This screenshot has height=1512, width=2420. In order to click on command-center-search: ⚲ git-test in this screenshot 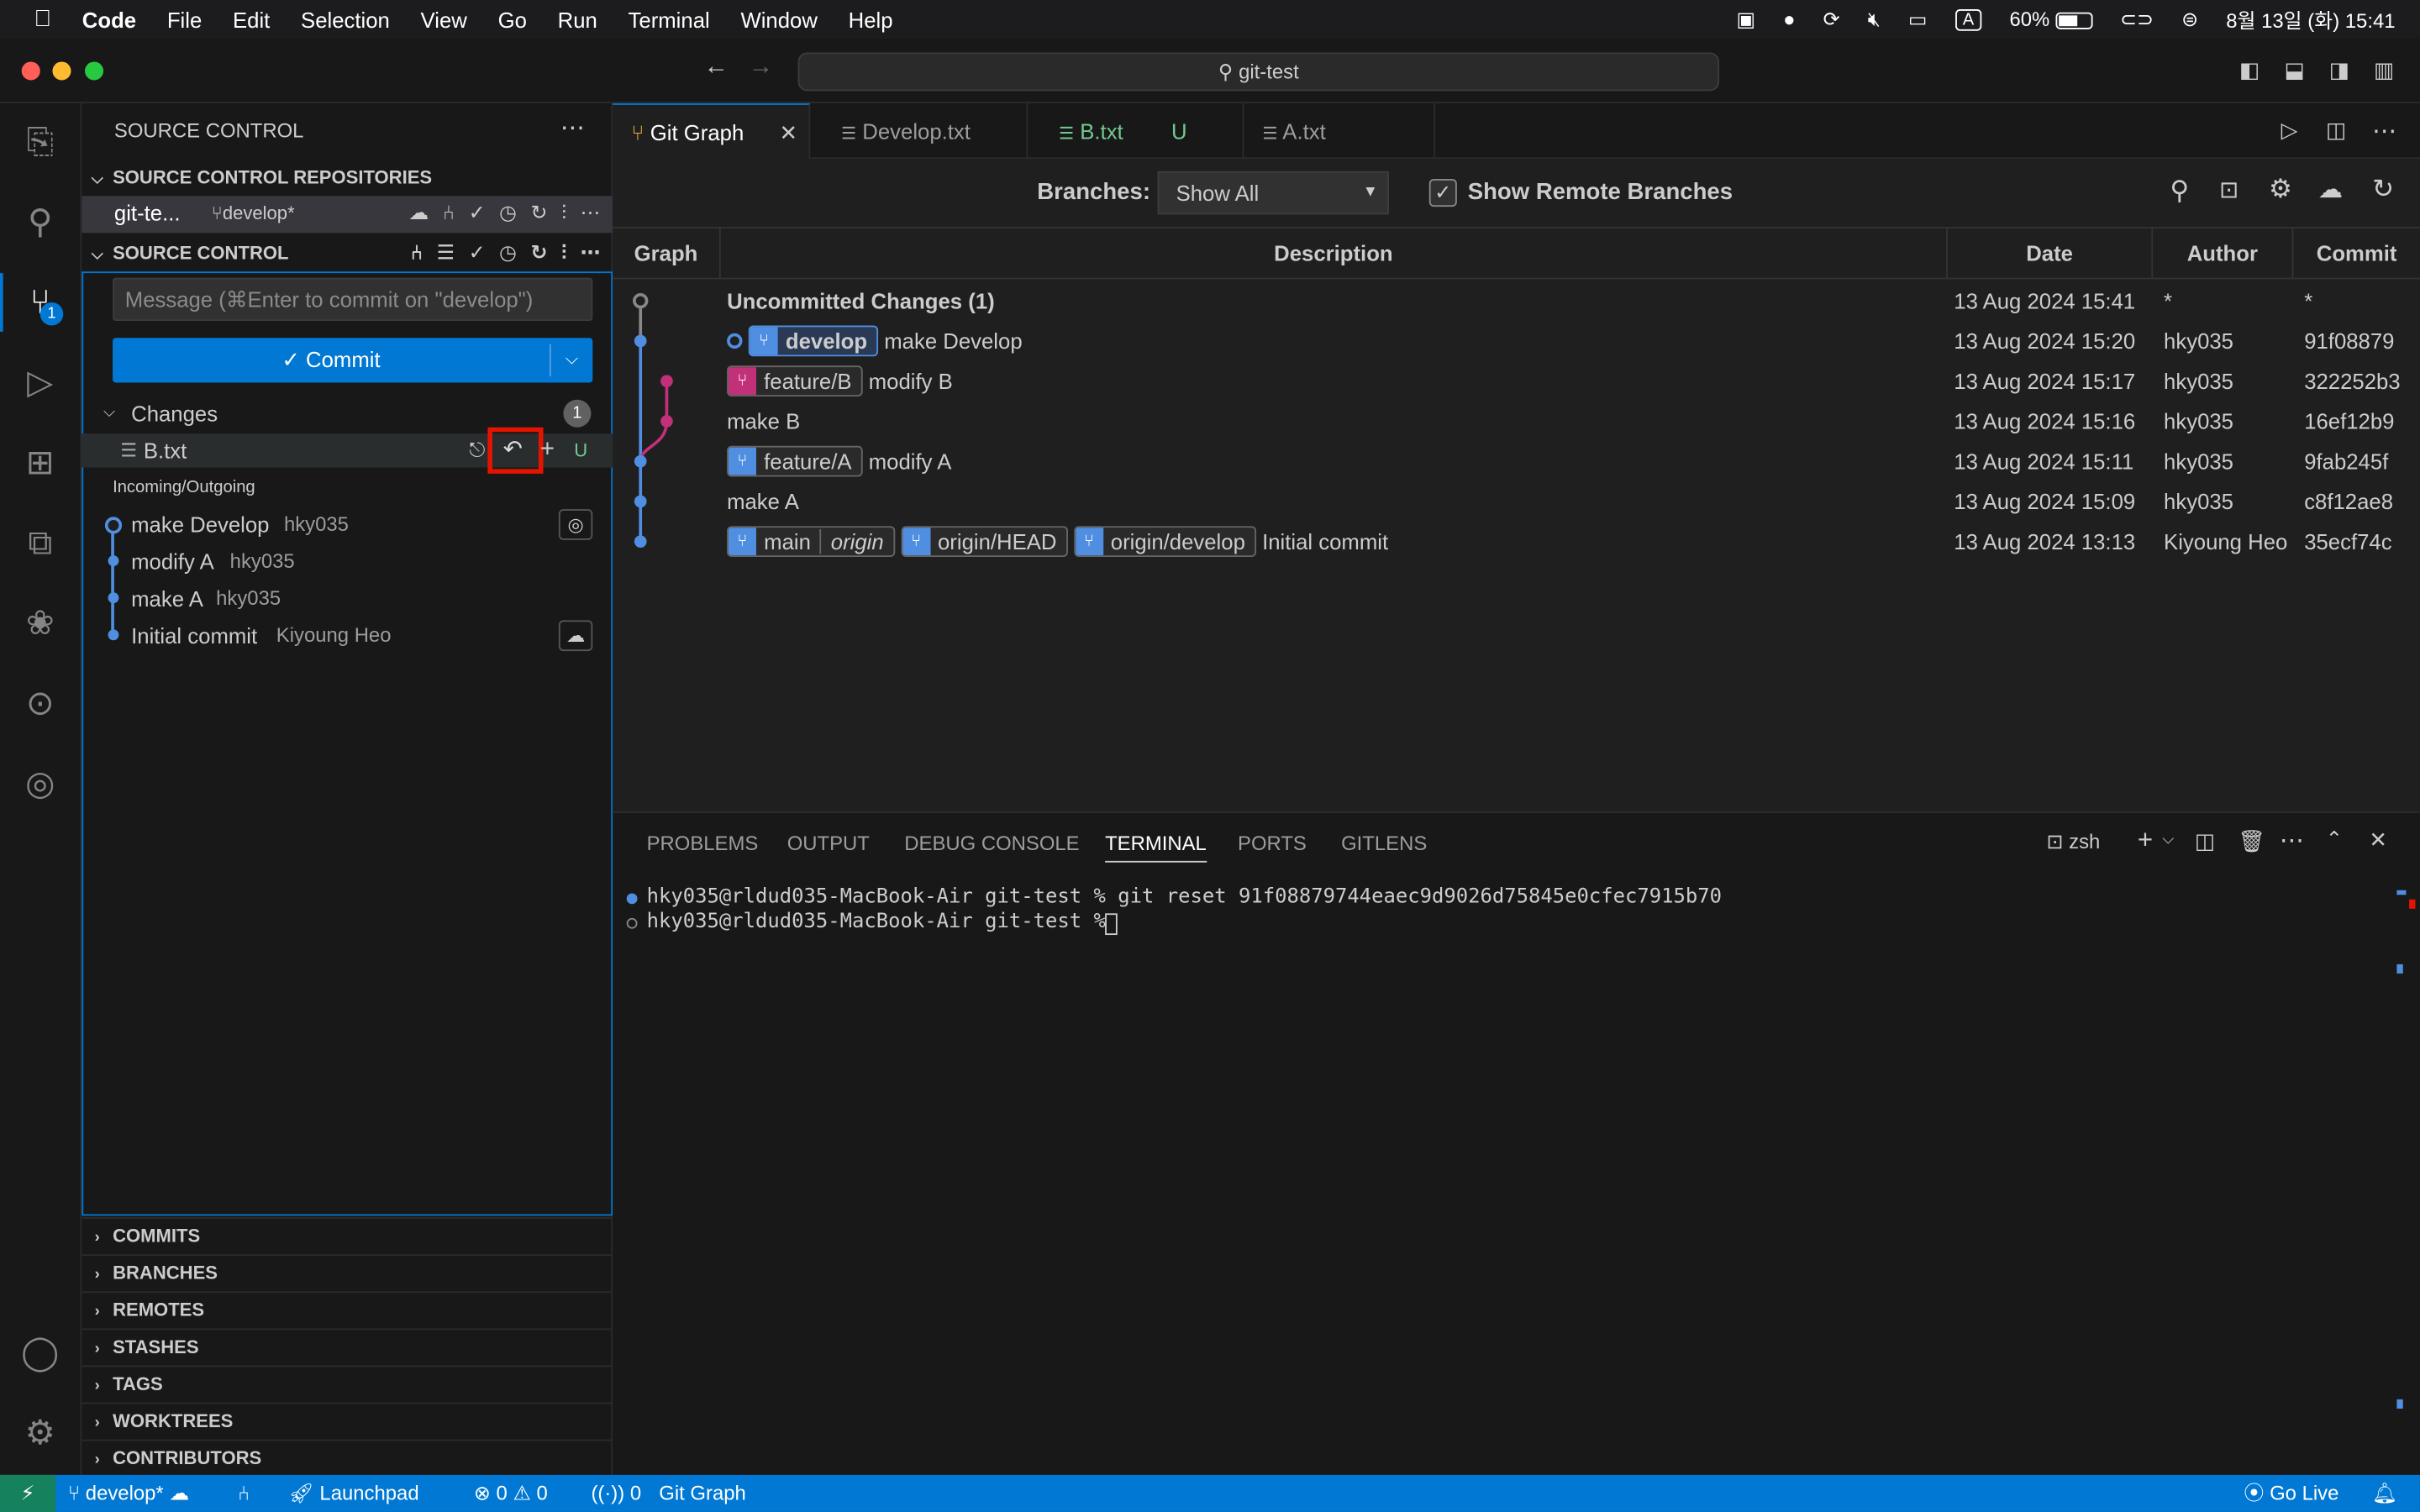, I will do `click(1258, 72)`.